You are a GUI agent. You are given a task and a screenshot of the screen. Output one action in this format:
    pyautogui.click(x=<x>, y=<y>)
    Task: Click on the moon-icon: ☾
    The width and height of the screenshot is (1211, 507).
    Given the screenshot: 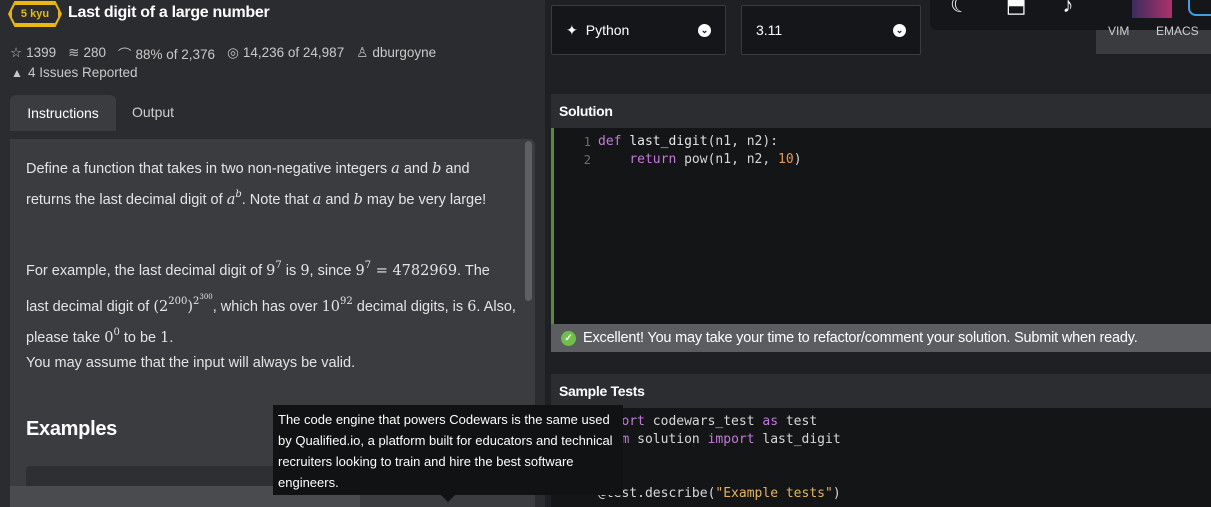 What is the action you would take?
    pyautogui.click(x=960, y=9)
    